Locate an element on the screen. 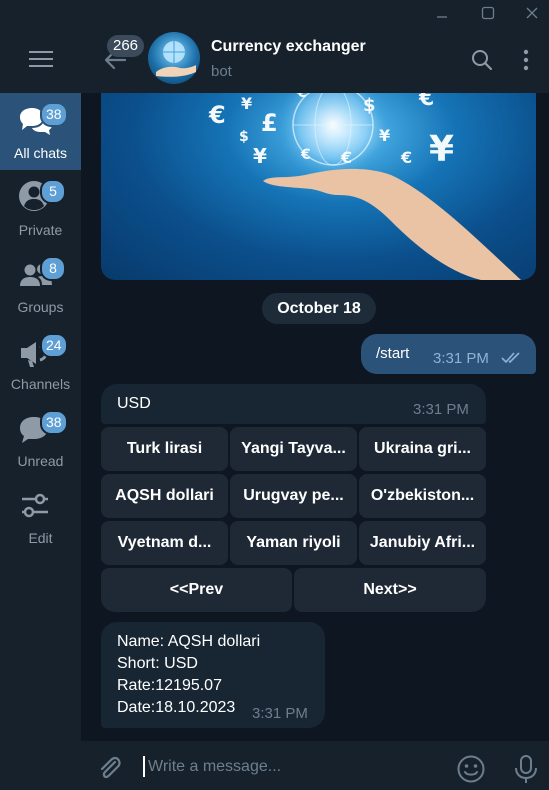 Image resolution: width=549 pixels, height=790 pixels. outgoing-message: /start 3:31 PM is located at coordinates (448, 354).